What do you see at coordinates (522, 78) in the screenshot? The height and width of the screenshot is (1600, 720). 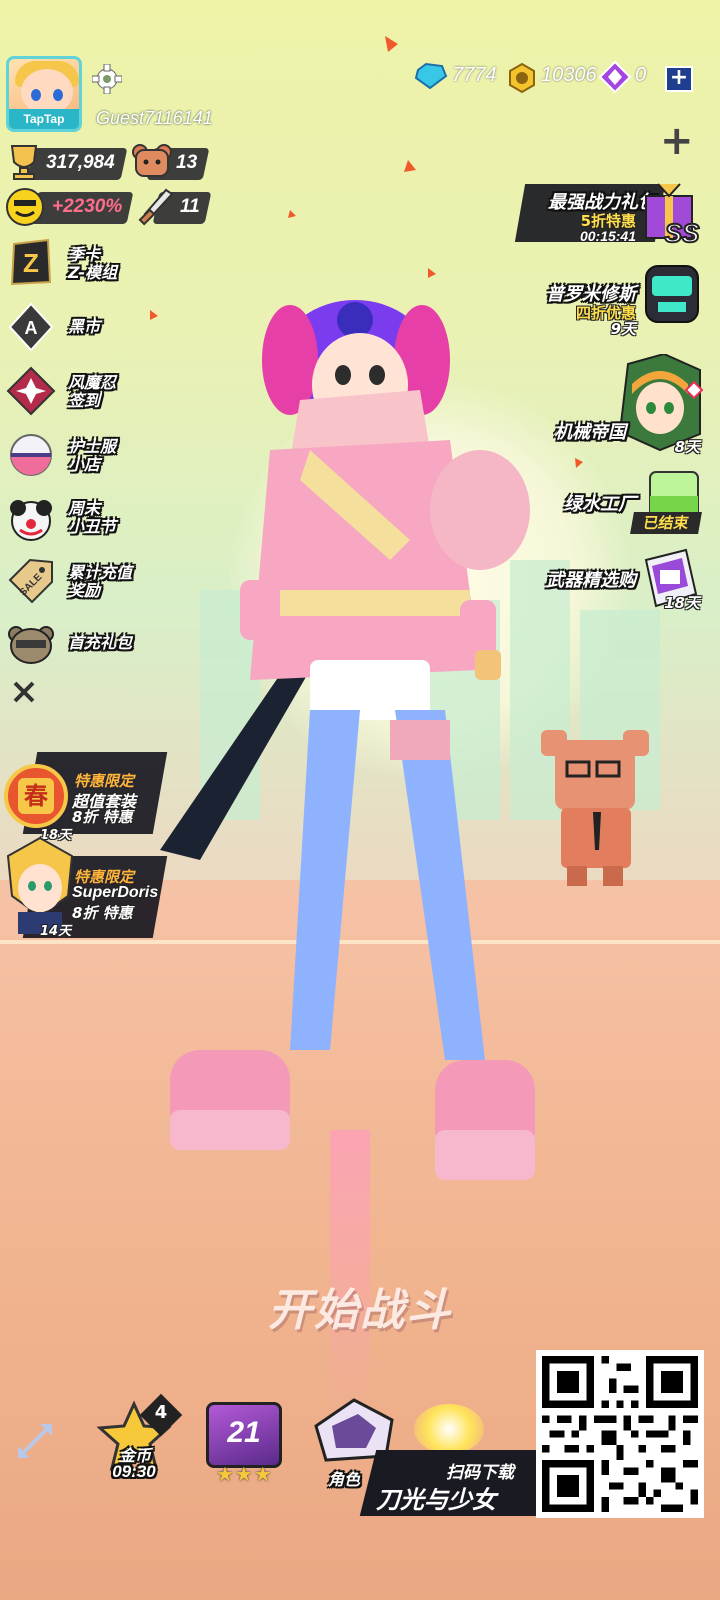 I see `coin-icon` at bounding box center [522, 78].